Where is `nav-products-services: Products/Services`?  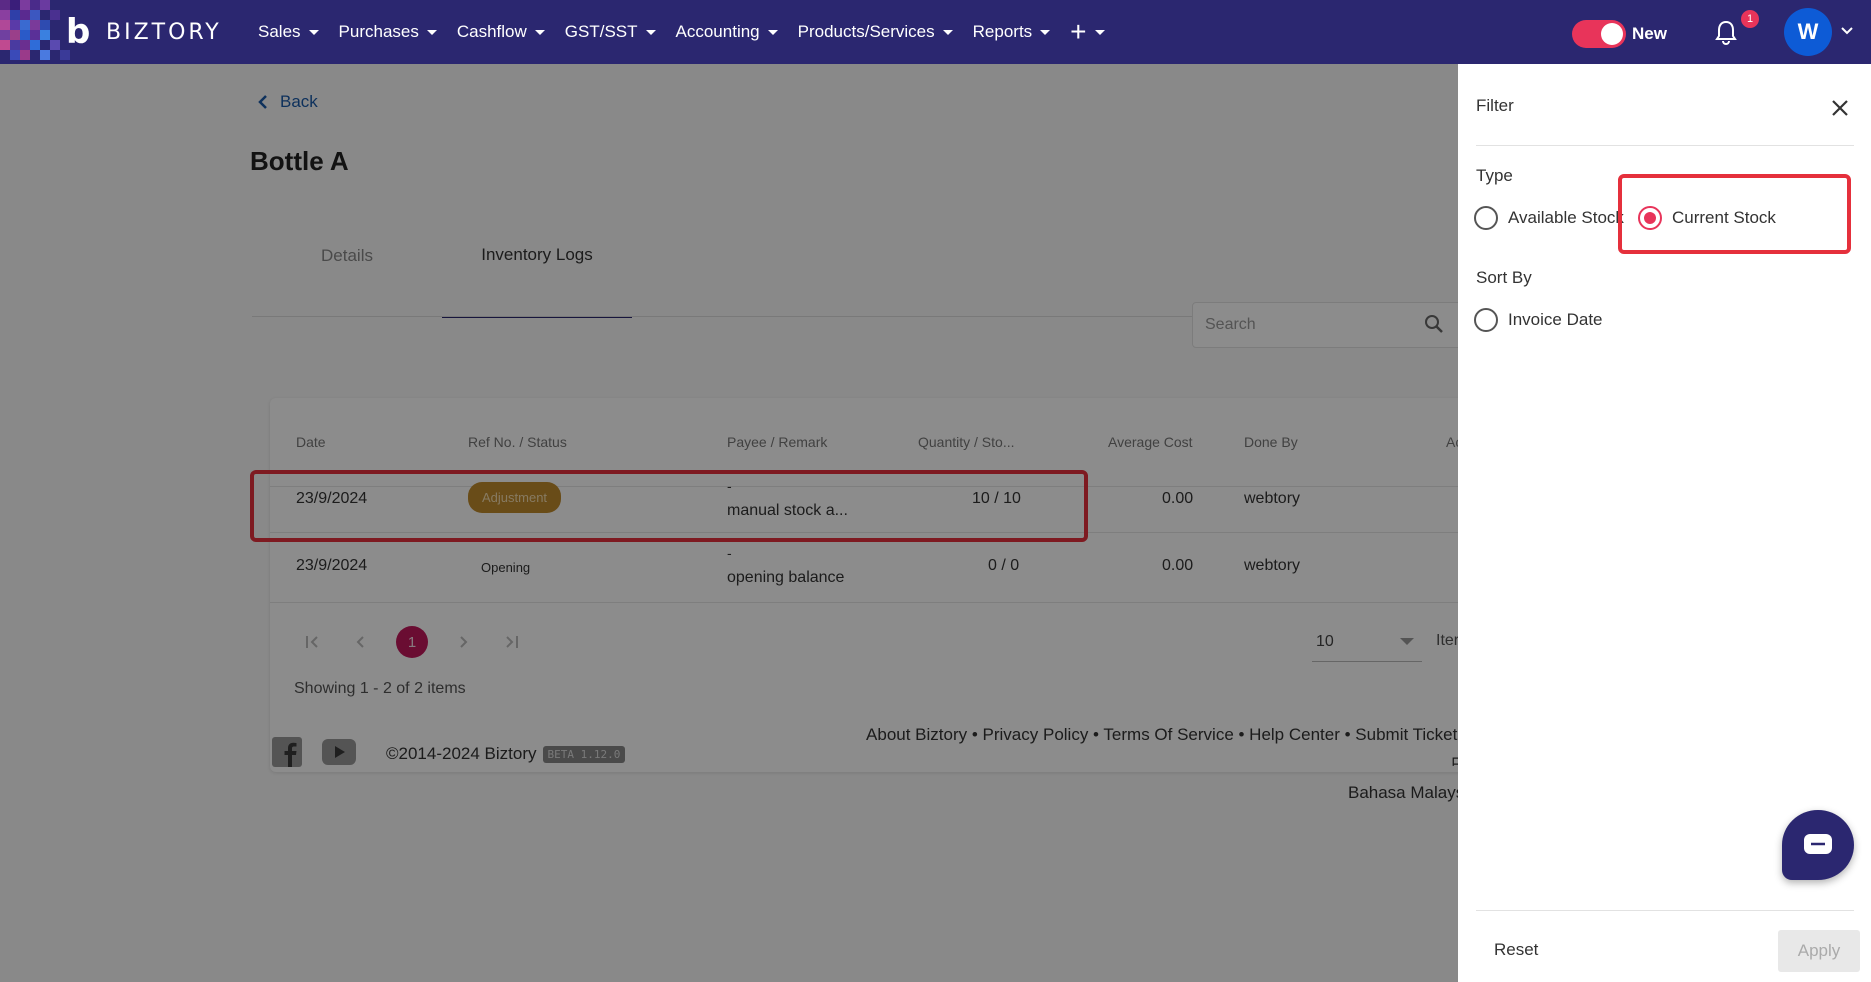 nav-products-services: Products/Services is located at coordinates (875, 32).